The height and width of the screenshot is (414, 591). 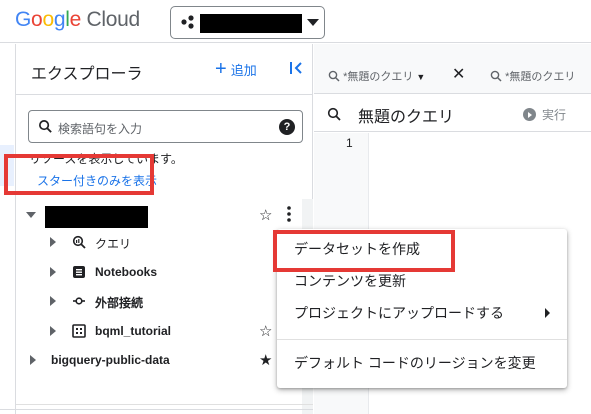 I want to click on tree-item-label: 外部接続, so click(x=119, y=302).